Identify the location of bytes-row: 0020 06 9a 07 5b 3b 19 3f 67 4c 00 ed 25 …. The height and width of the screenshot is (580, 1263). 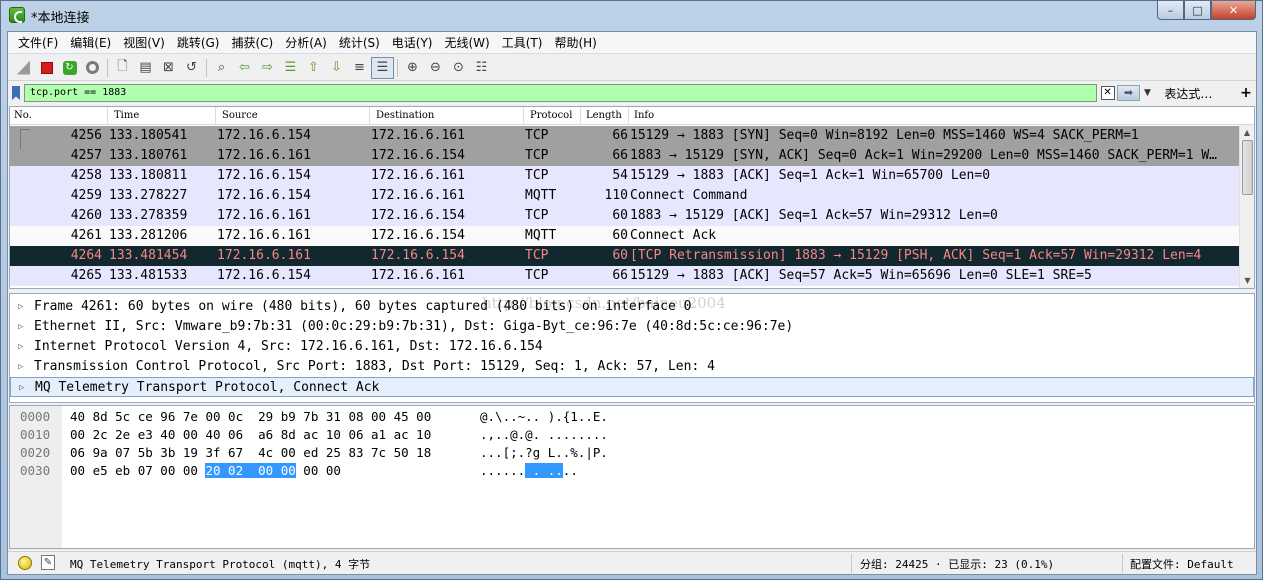
(610, 453).